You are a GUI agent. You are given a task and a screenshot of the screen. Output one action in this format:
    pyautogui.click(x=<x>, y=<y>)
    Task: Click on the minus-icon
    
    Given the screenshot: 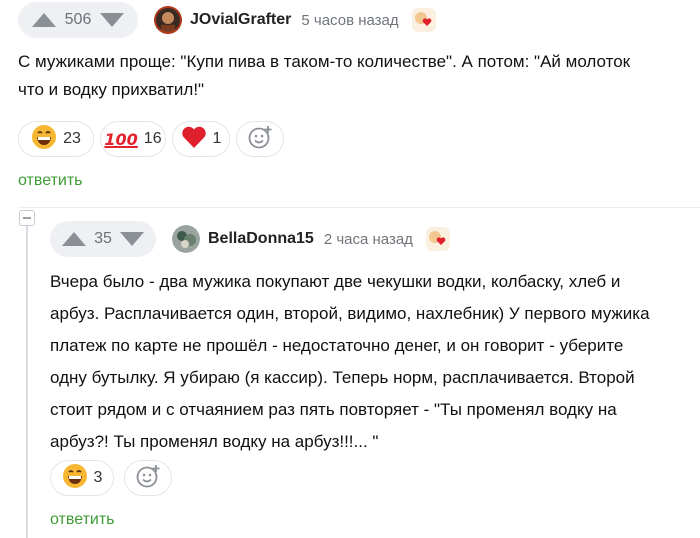 What is the action you would take?
    pyautogui.click(x=27, y=218)
    